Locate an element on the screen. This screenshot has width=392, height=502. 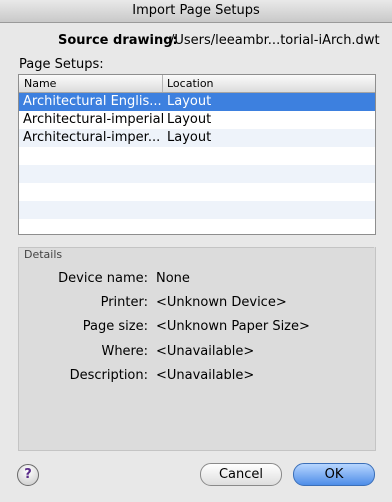
source-drawing-label: Source drawing: is located at coordinates (118, 40).